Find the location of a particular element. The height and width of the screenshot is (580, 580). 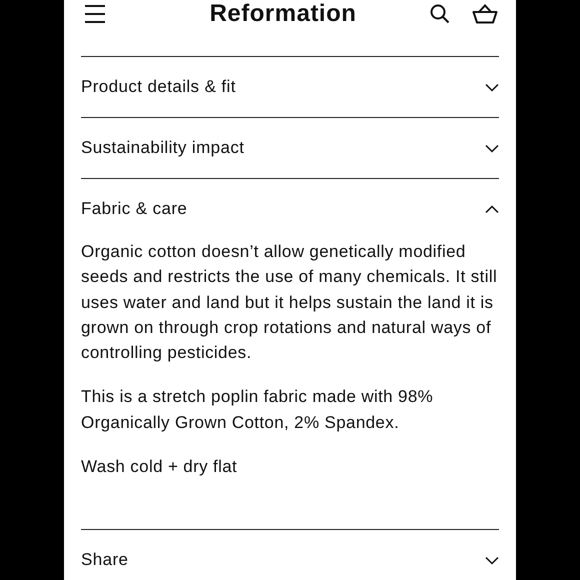

cart-button is located at coordinates (485, 14).